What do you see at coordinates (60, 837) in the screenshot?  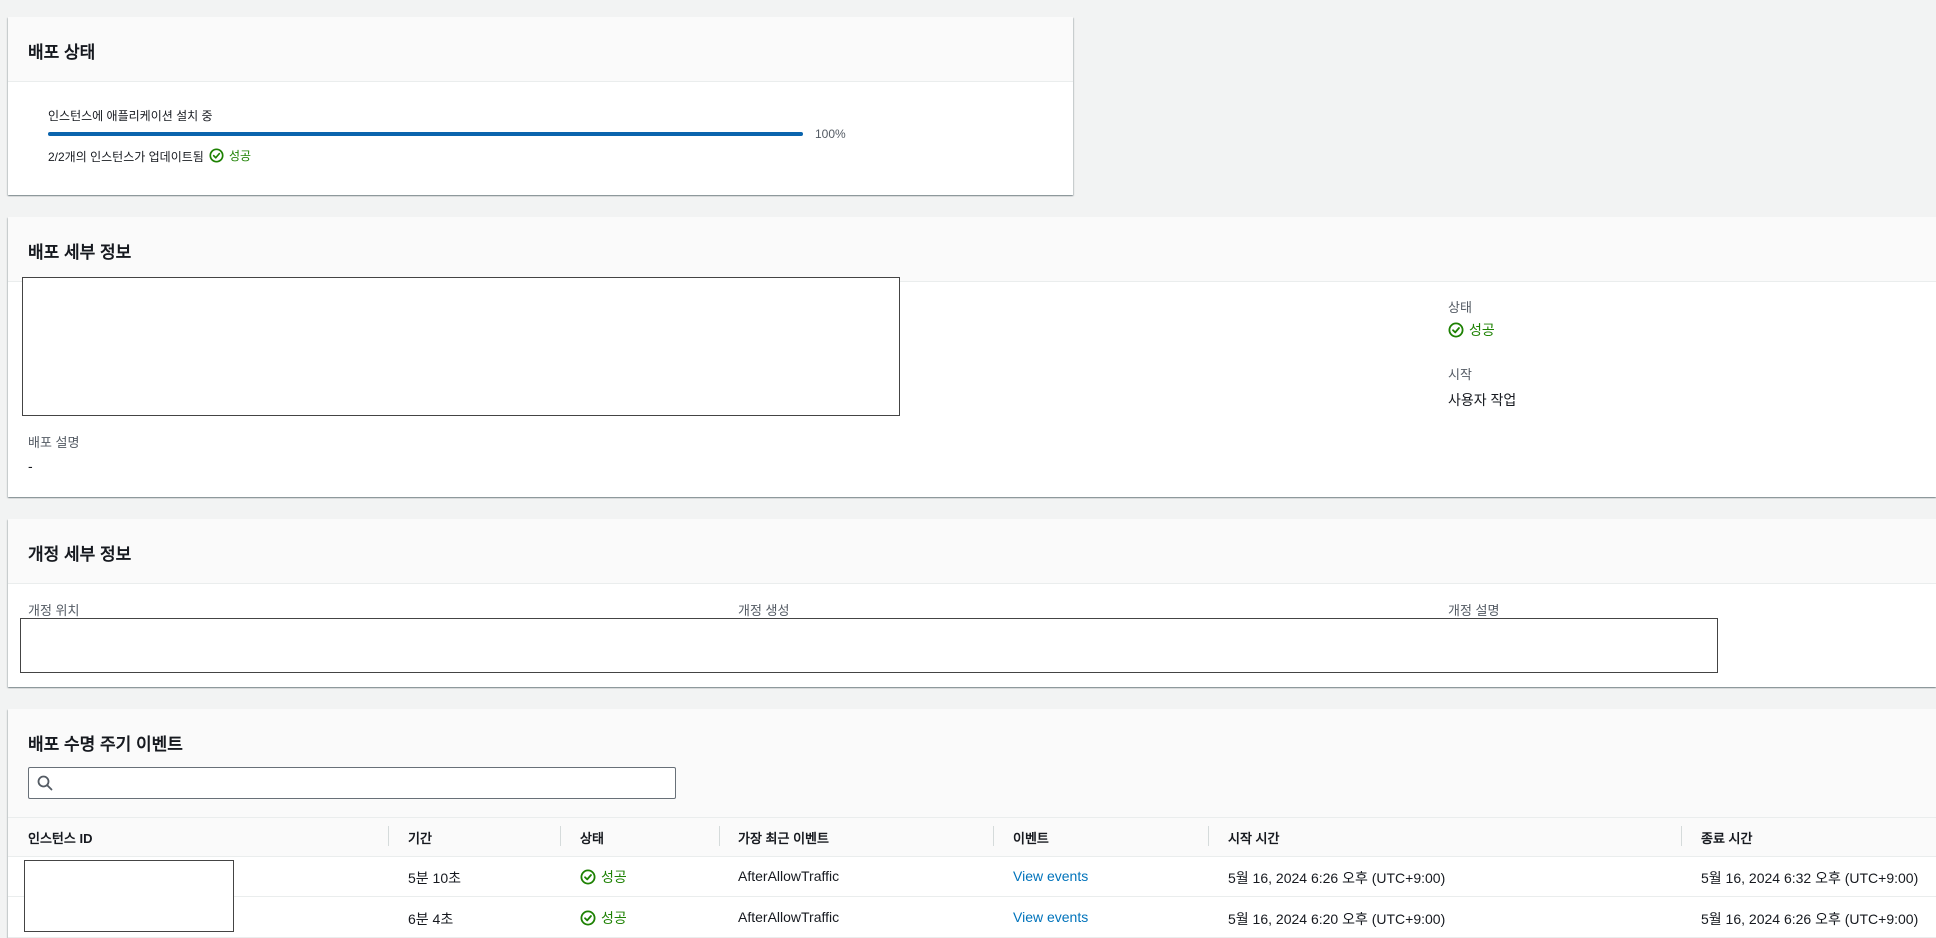 I see `column-header-instance-id: 인스턴스 ID` at bounding box center [60, 837].